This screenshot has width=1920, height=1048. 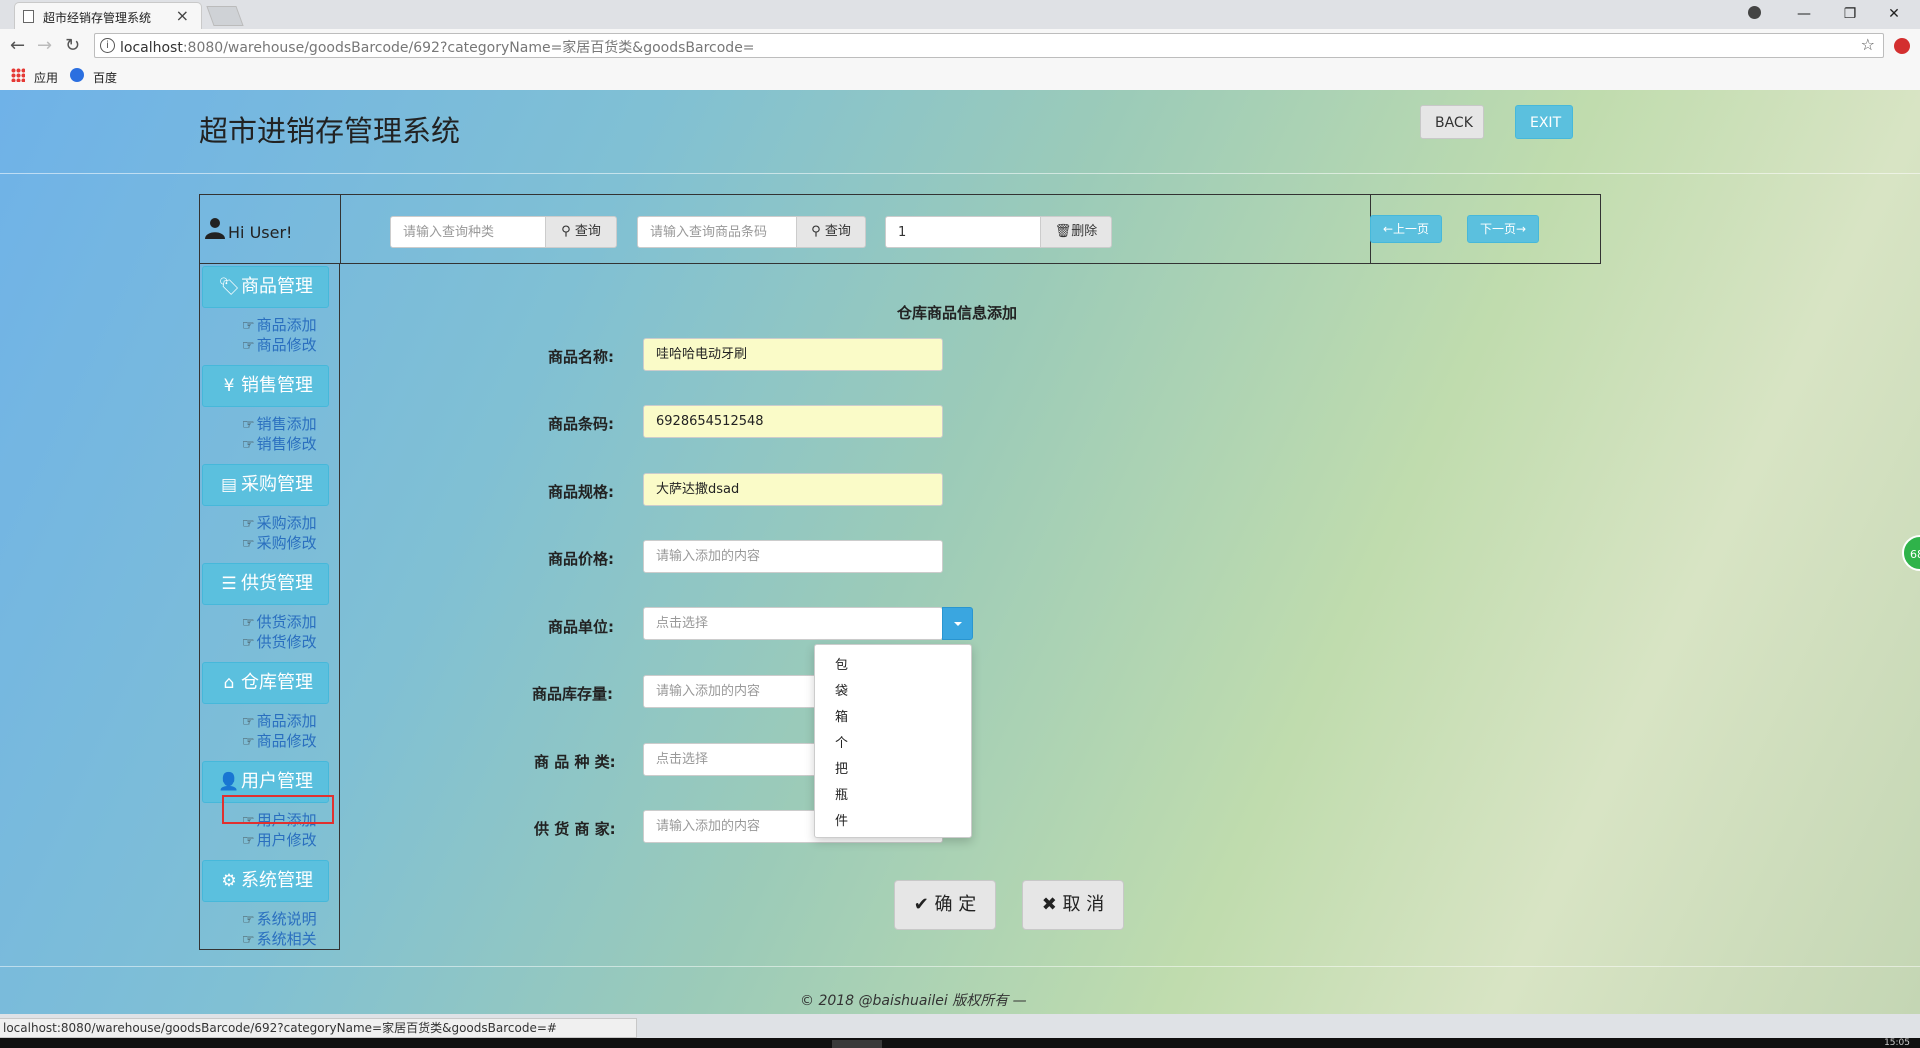 What do you see at coordinates (330, 131) in the screenshot?
I see `site-title: 超市进销存管理系统` at bounding box center [330, 131].